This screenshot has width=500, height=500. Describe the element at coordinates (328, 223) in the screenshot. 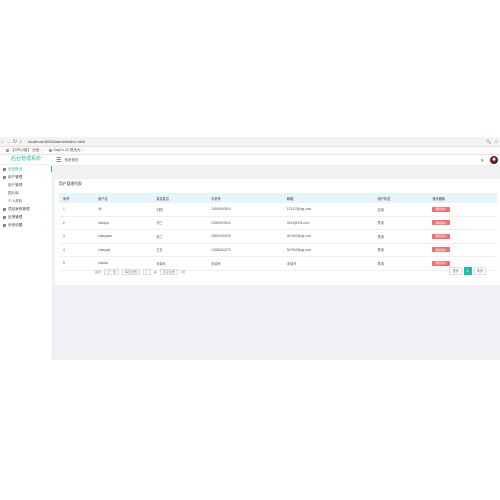

I see `cell-email: 3313@231.com` at that location.